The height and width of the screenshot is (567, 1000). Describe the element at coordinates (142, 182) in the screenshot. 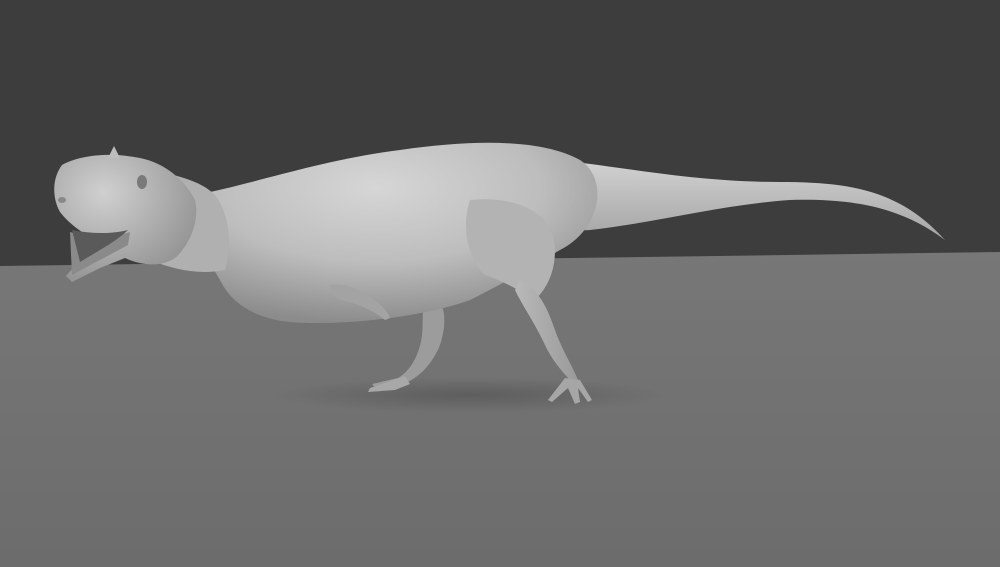

I see `eye` at that location.